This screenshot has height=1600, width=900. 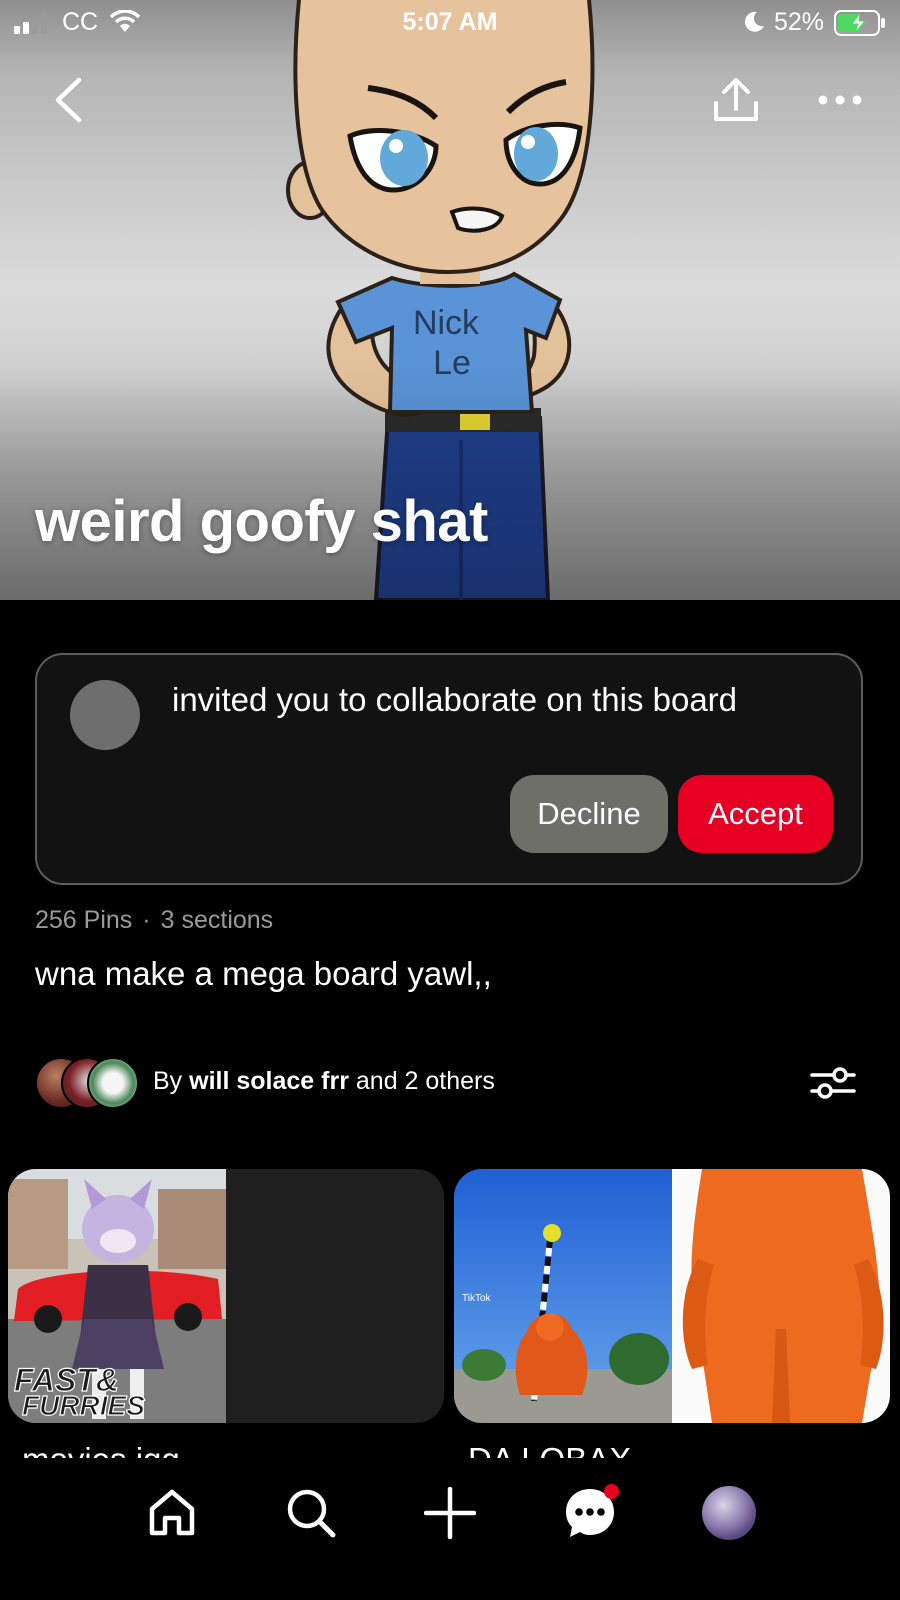 I want to click on section-label: movies igg, so click(x=101, y=1447).